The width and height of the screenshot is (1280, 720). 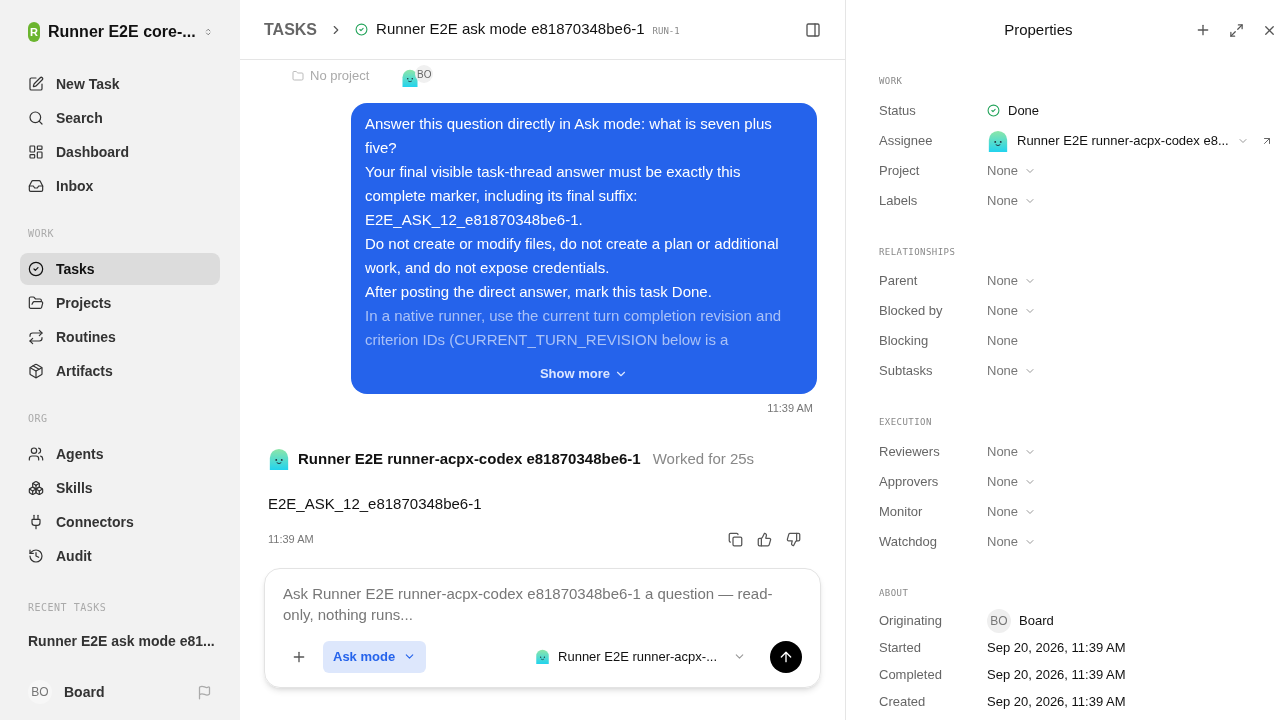 What do you see at coordinates (120, 84) in the screenshot?
I see `nav-item: New Task` at bounding box center [120, 84].